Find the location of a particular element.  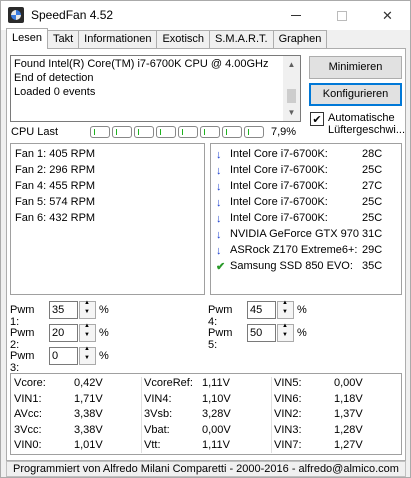

voltage-row: VIN7: 1,27V is located at coordinates (336, 447).